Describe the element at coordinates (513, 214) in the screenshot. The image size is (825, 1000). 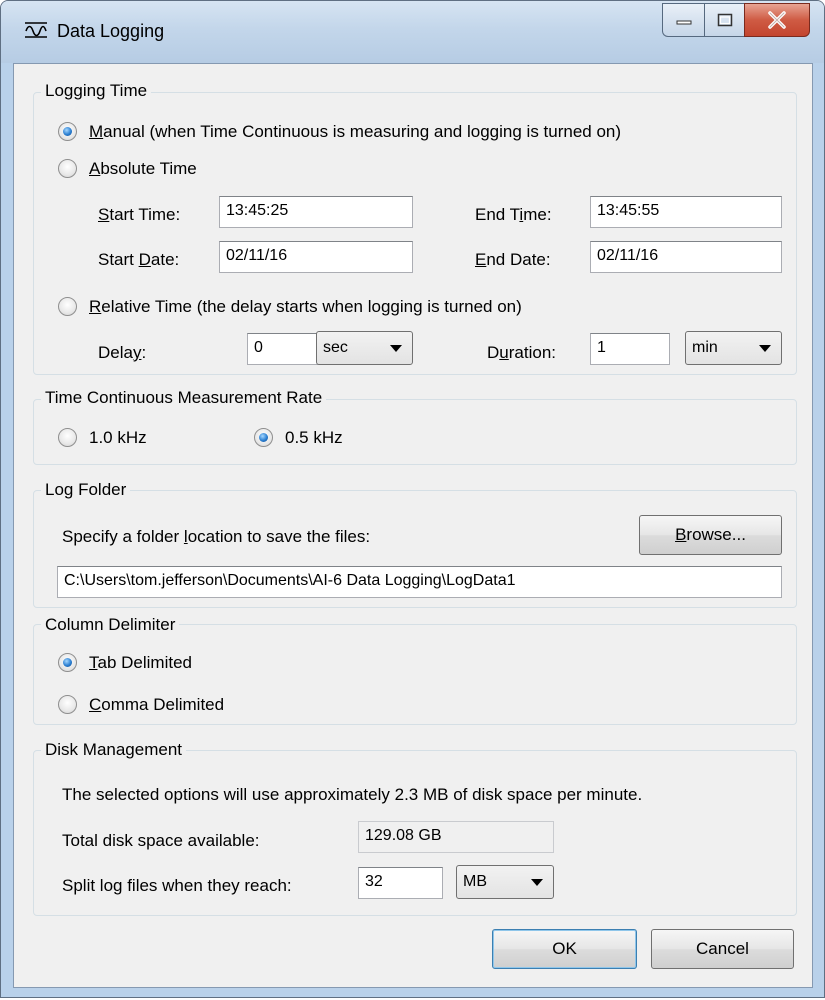
I see `end-time-label: End Time:` at that location.